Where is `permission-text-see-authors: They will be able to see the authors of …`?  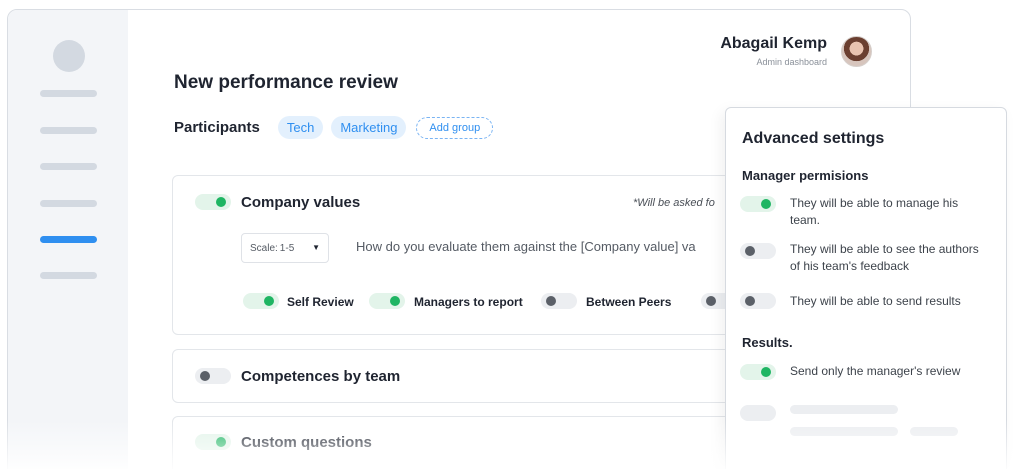
permission-text-see-authors: They will be able to see the authors of … is located at coordinates (884, 257).